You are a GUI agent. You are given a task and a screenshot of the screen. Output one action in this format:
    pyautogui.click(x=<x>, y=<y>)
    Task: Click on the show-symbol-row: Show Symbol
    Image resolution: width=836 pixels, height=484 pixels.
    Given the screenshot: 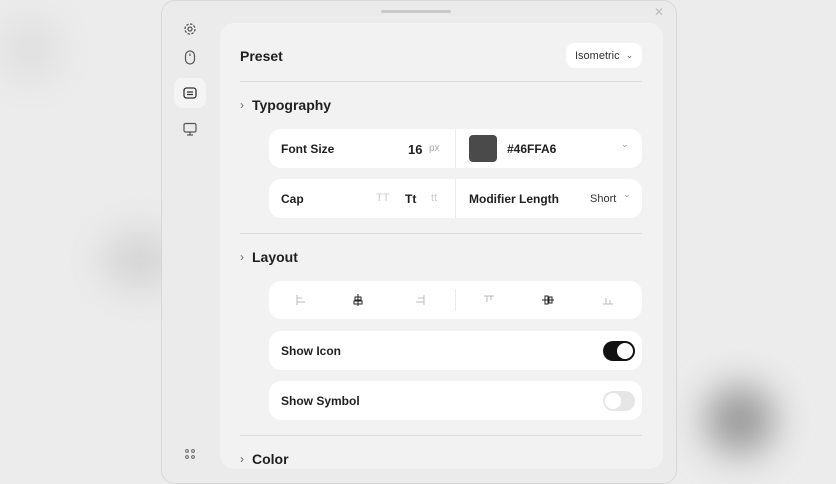 What is the action you would take?
    pyautogui.click(x=455, y=400)
    